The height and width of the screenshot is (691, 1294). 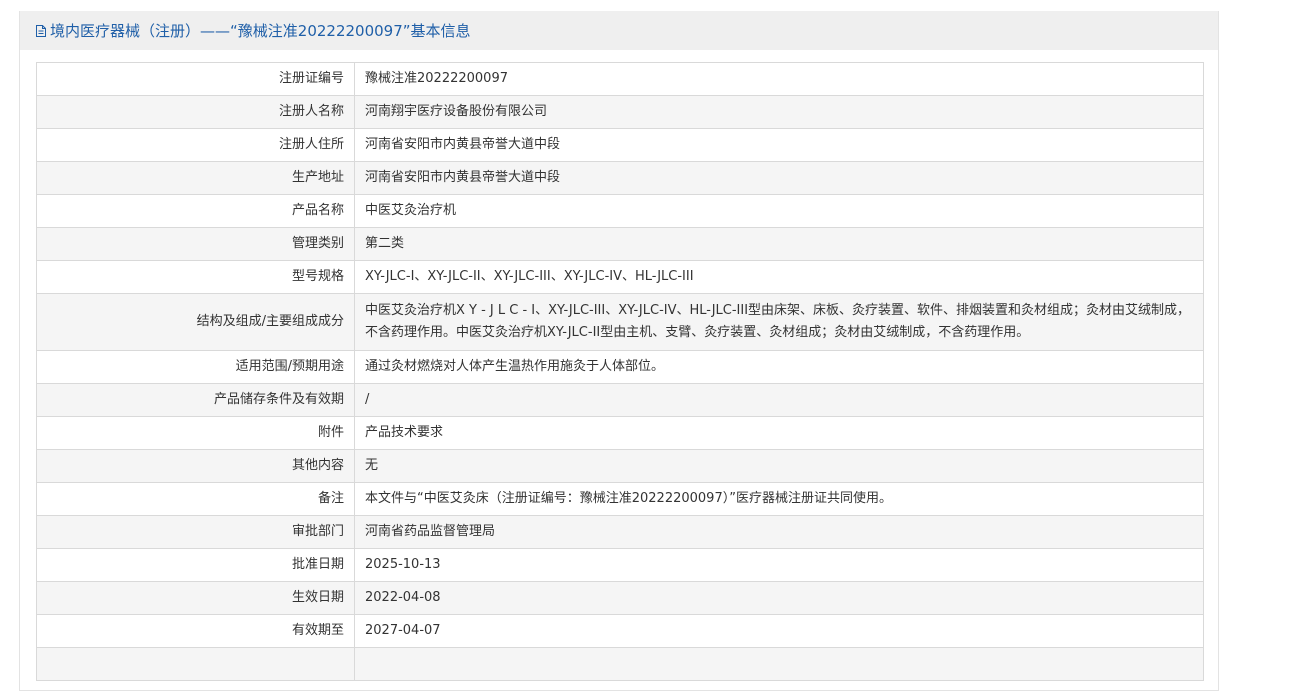 What do you see at coordinates (41, 30) in the screenshot?
I see `document-icon` at bounding box center [41, 30].